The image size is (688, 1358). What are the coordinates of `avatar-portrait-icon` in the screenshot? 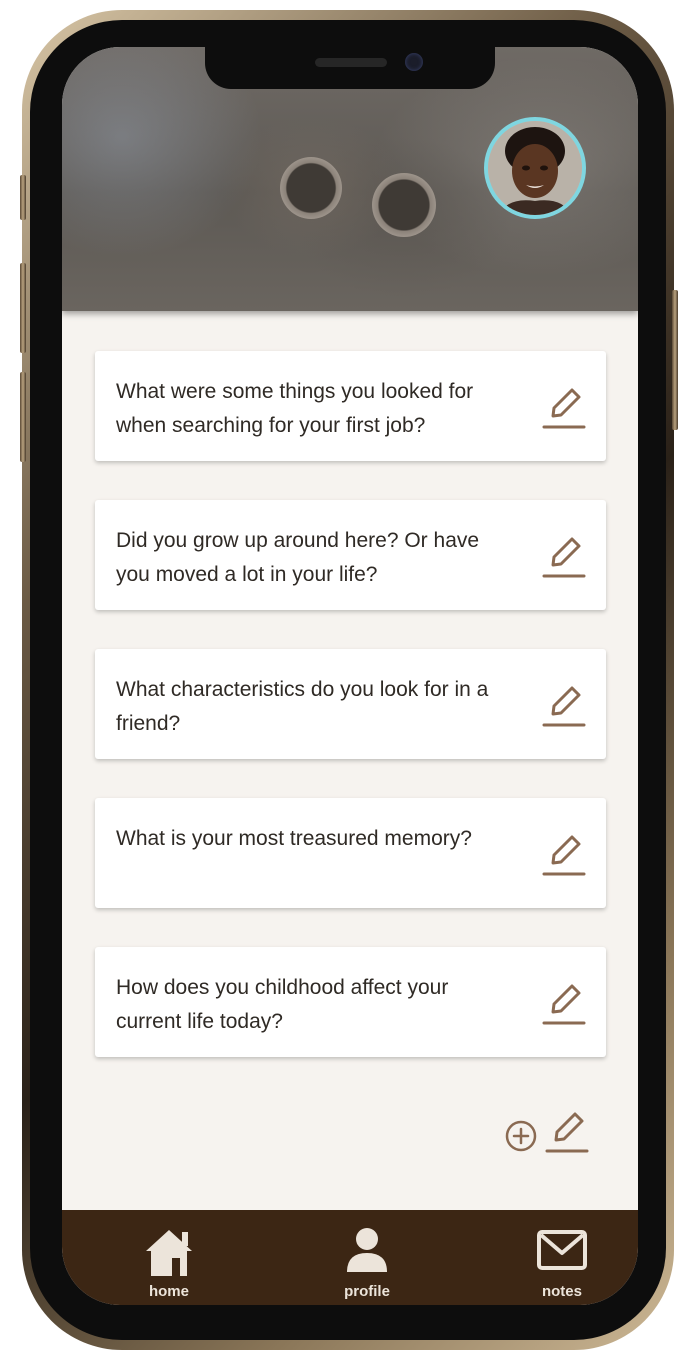 It's located at (535, 168).